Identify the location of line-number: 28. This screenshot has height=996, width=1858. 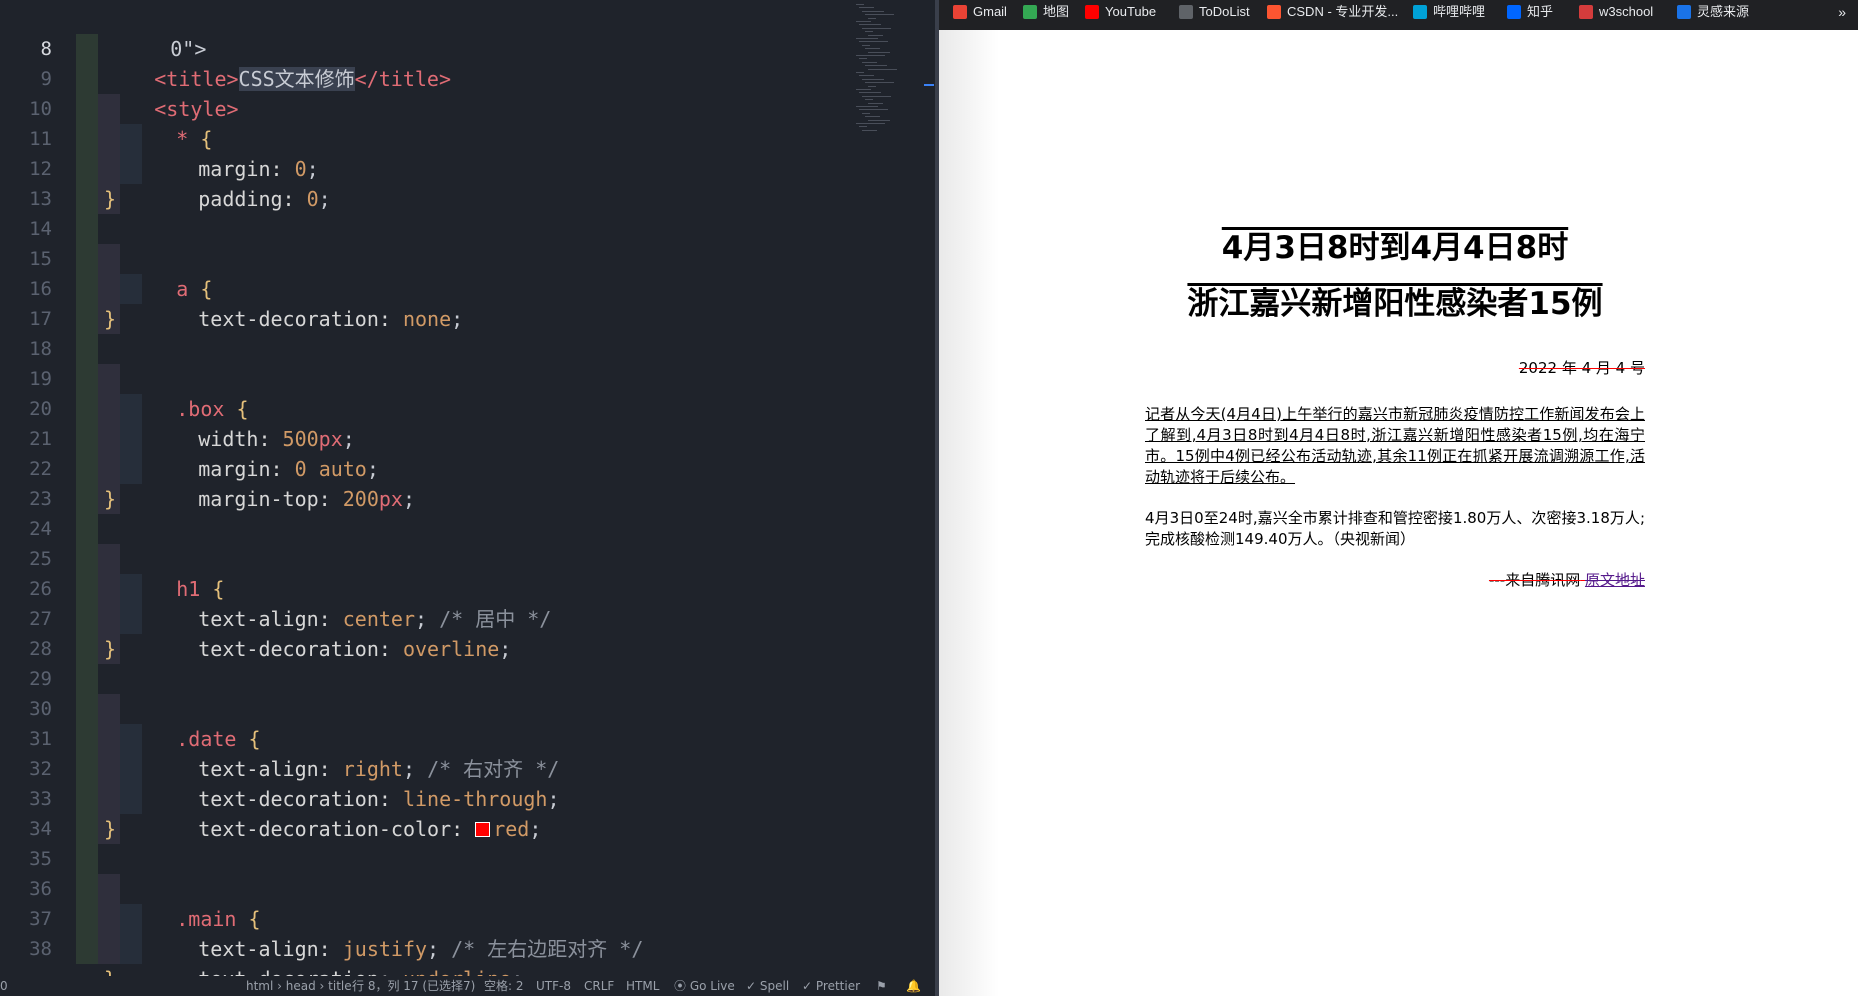
(40, 649).